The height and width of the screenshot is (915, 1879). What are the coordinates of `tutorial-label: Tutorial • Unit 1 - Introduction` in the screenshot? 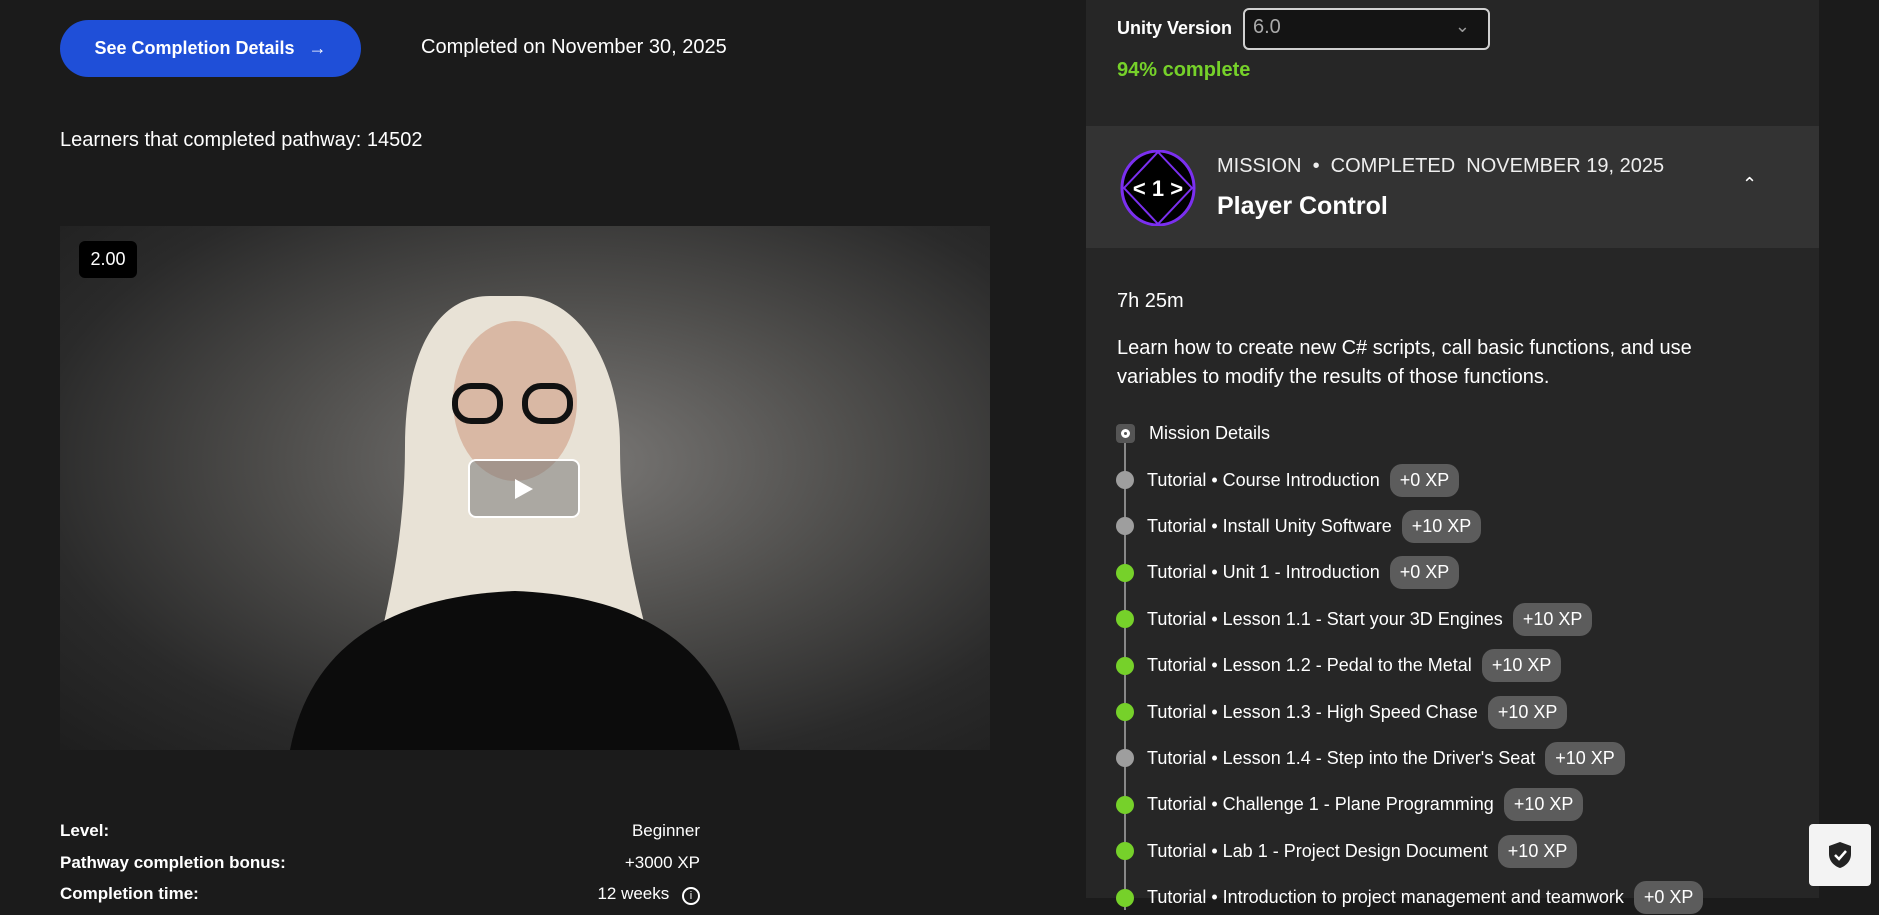 It's located at (1263, 572).